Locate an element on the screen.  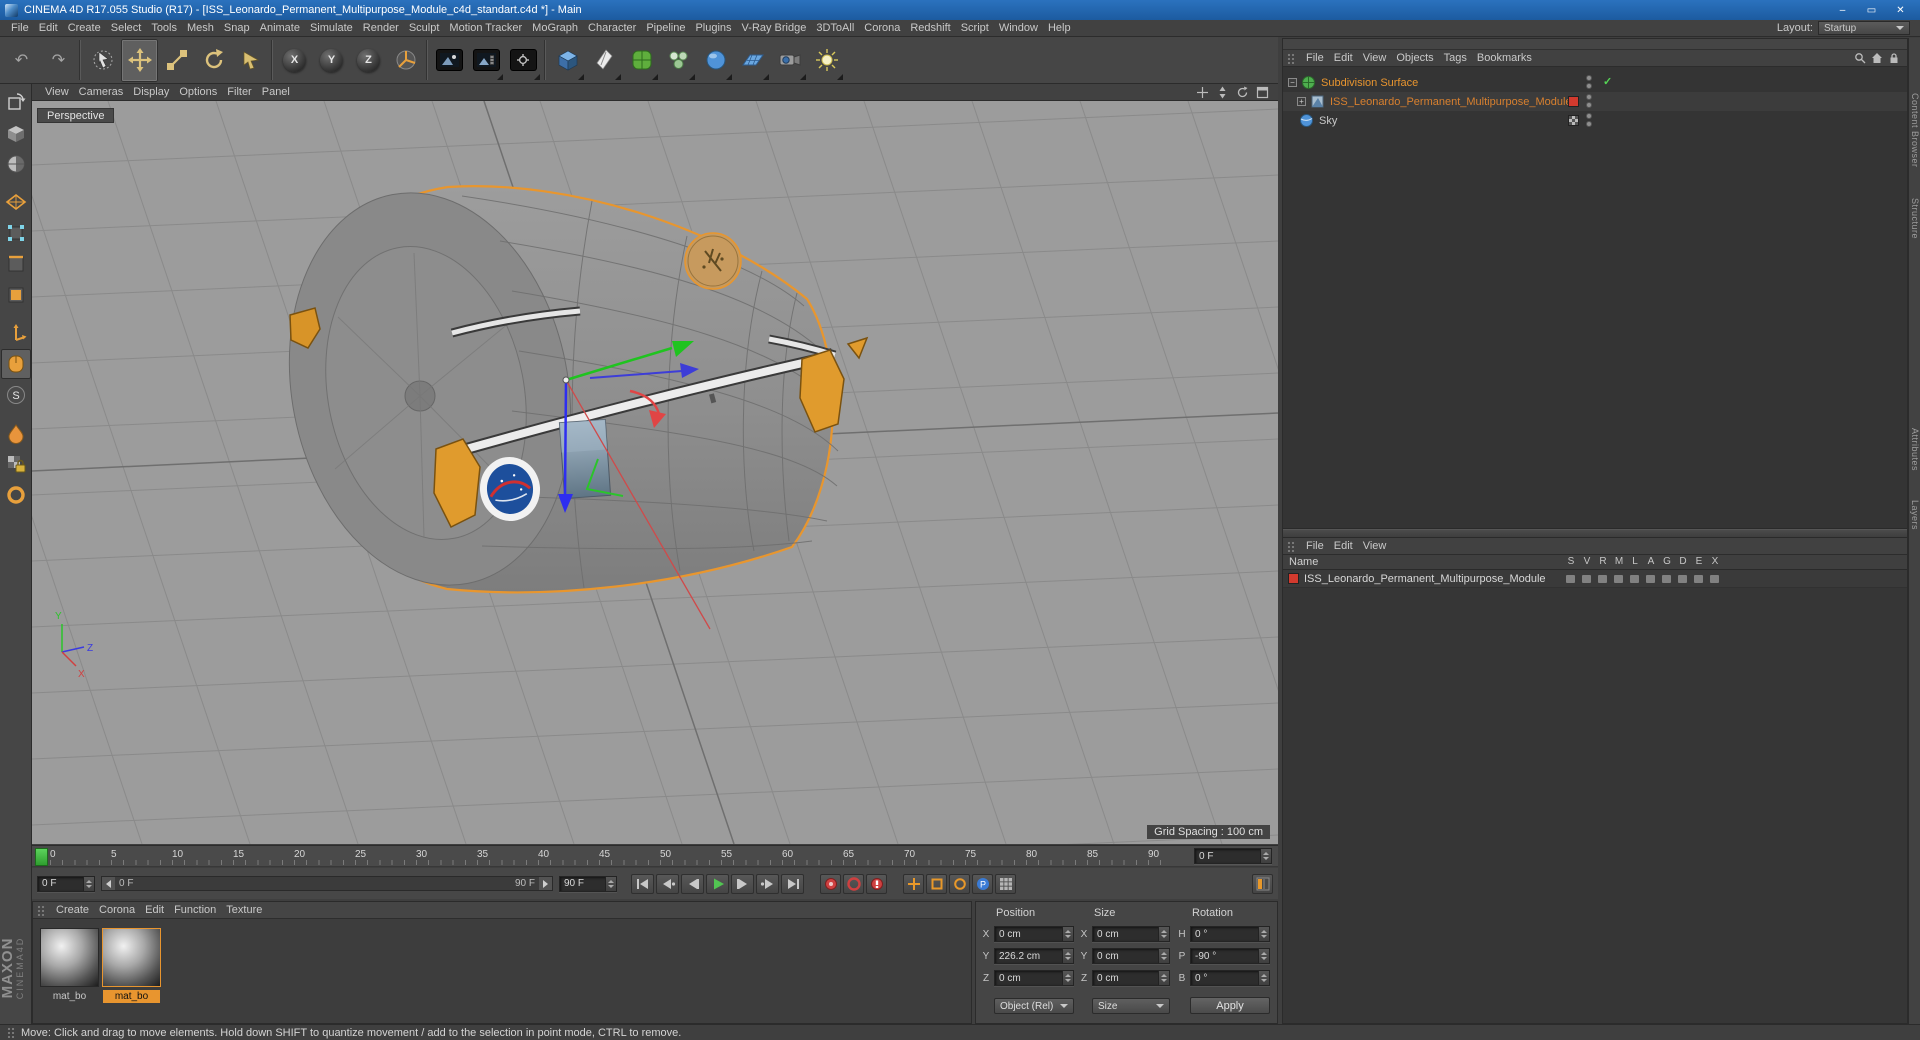
lm-menu-edit: Edit is located at coordinates (1343, 546).